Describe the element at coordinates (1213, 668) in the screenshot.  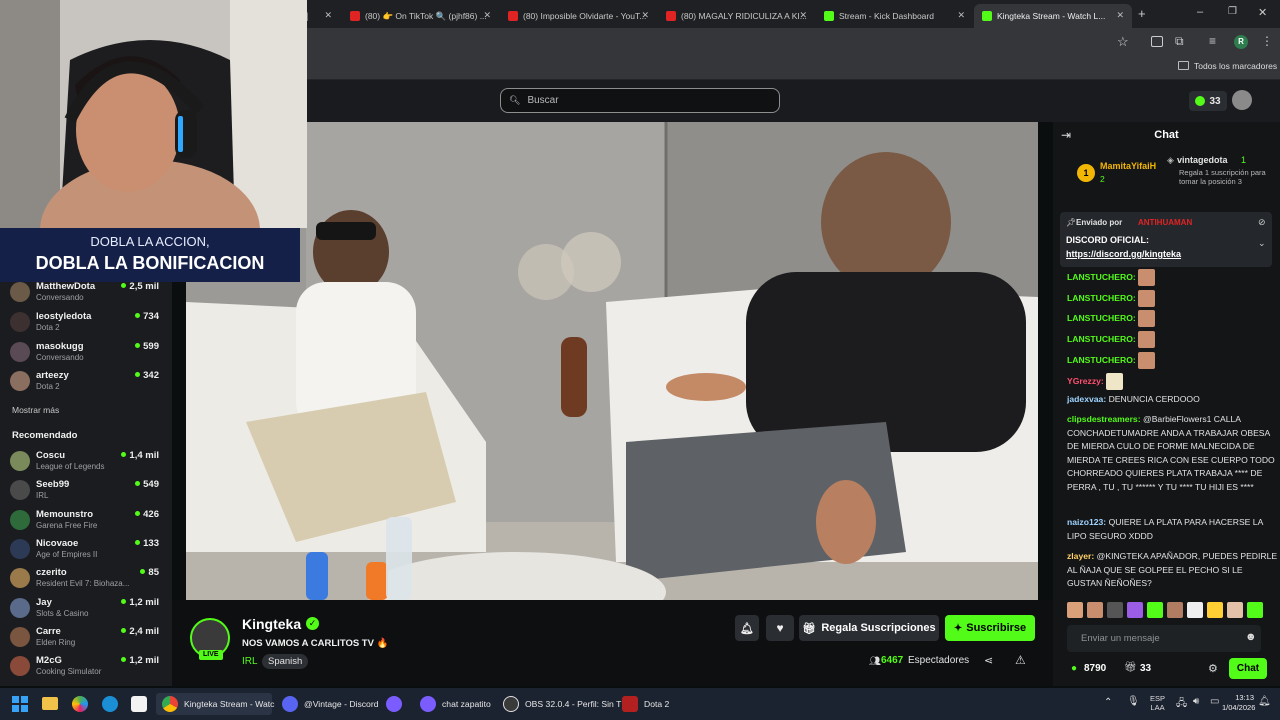
I see `settings-gear-icon: ⚙` at that location.